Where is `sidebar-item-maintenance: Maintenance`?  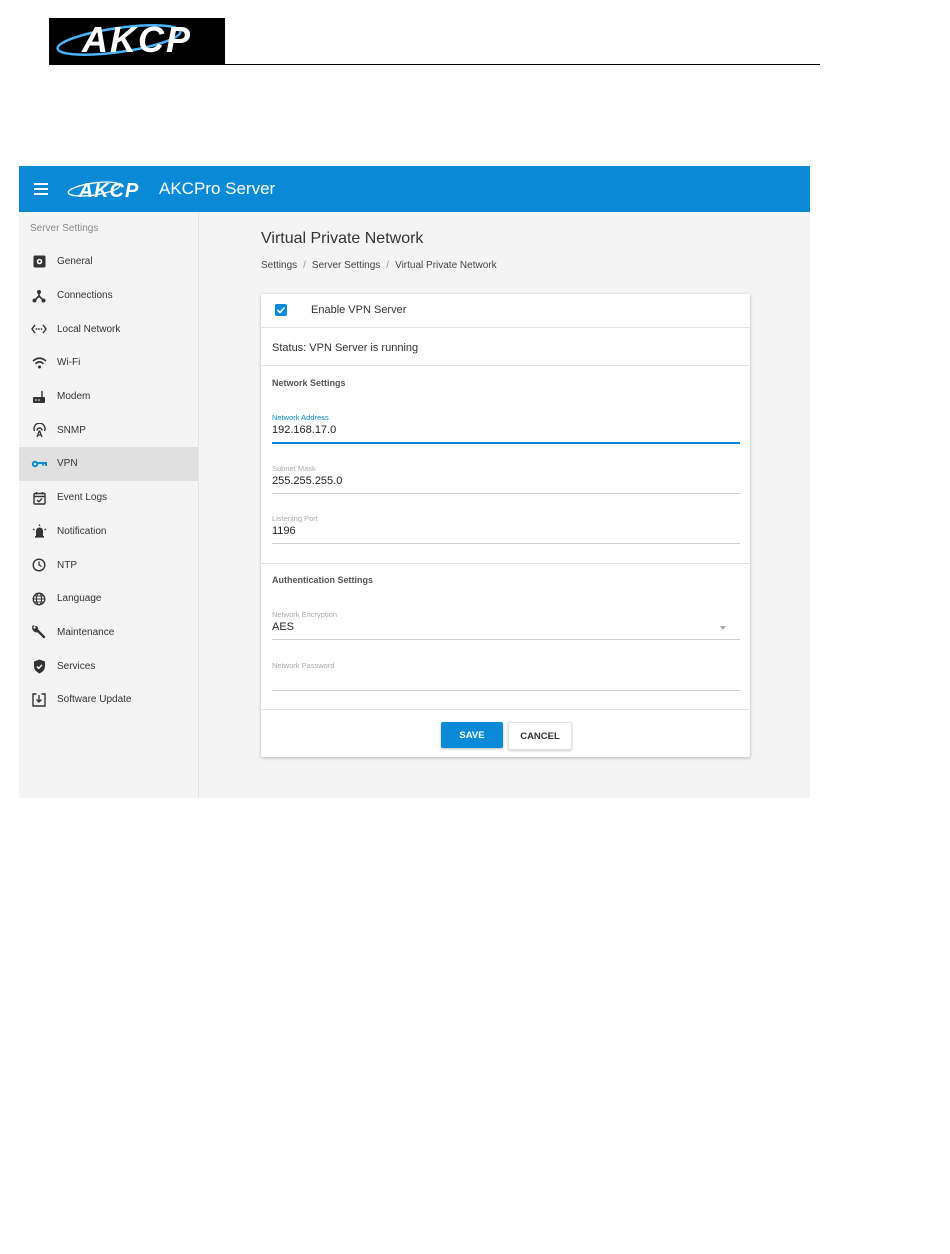
sidebar-item-maintenance: Maintenance is located at coordinates (108, 633).